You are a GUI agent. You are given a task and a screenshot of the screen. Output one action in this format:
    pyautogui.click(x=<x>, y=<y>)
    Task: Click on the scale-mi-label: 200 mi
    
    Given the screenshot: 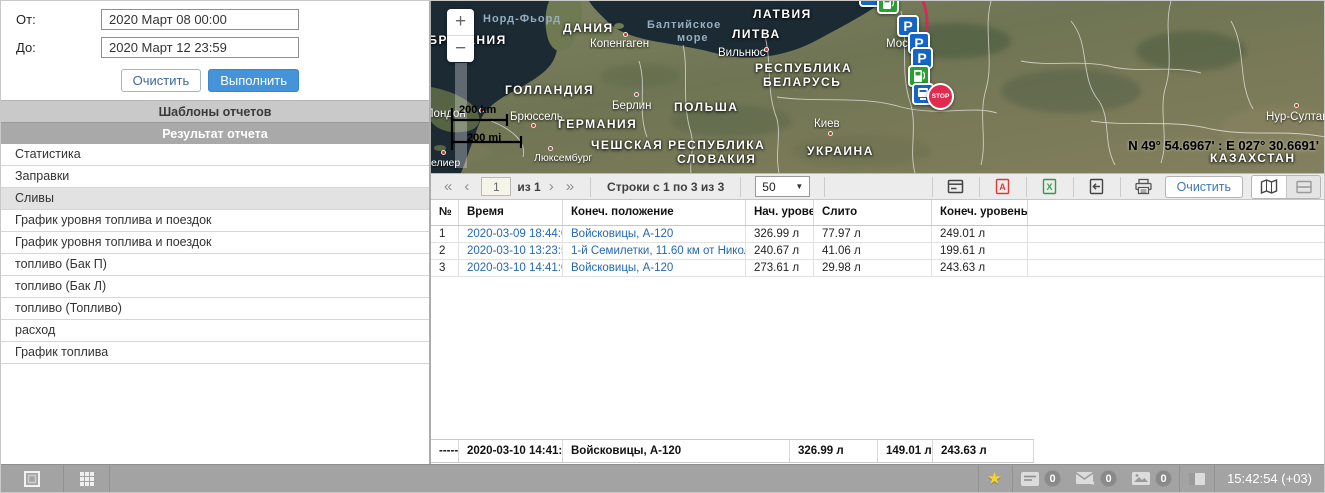 What is the action you would take?
    pyautogui.click(x=484, y=138)
    